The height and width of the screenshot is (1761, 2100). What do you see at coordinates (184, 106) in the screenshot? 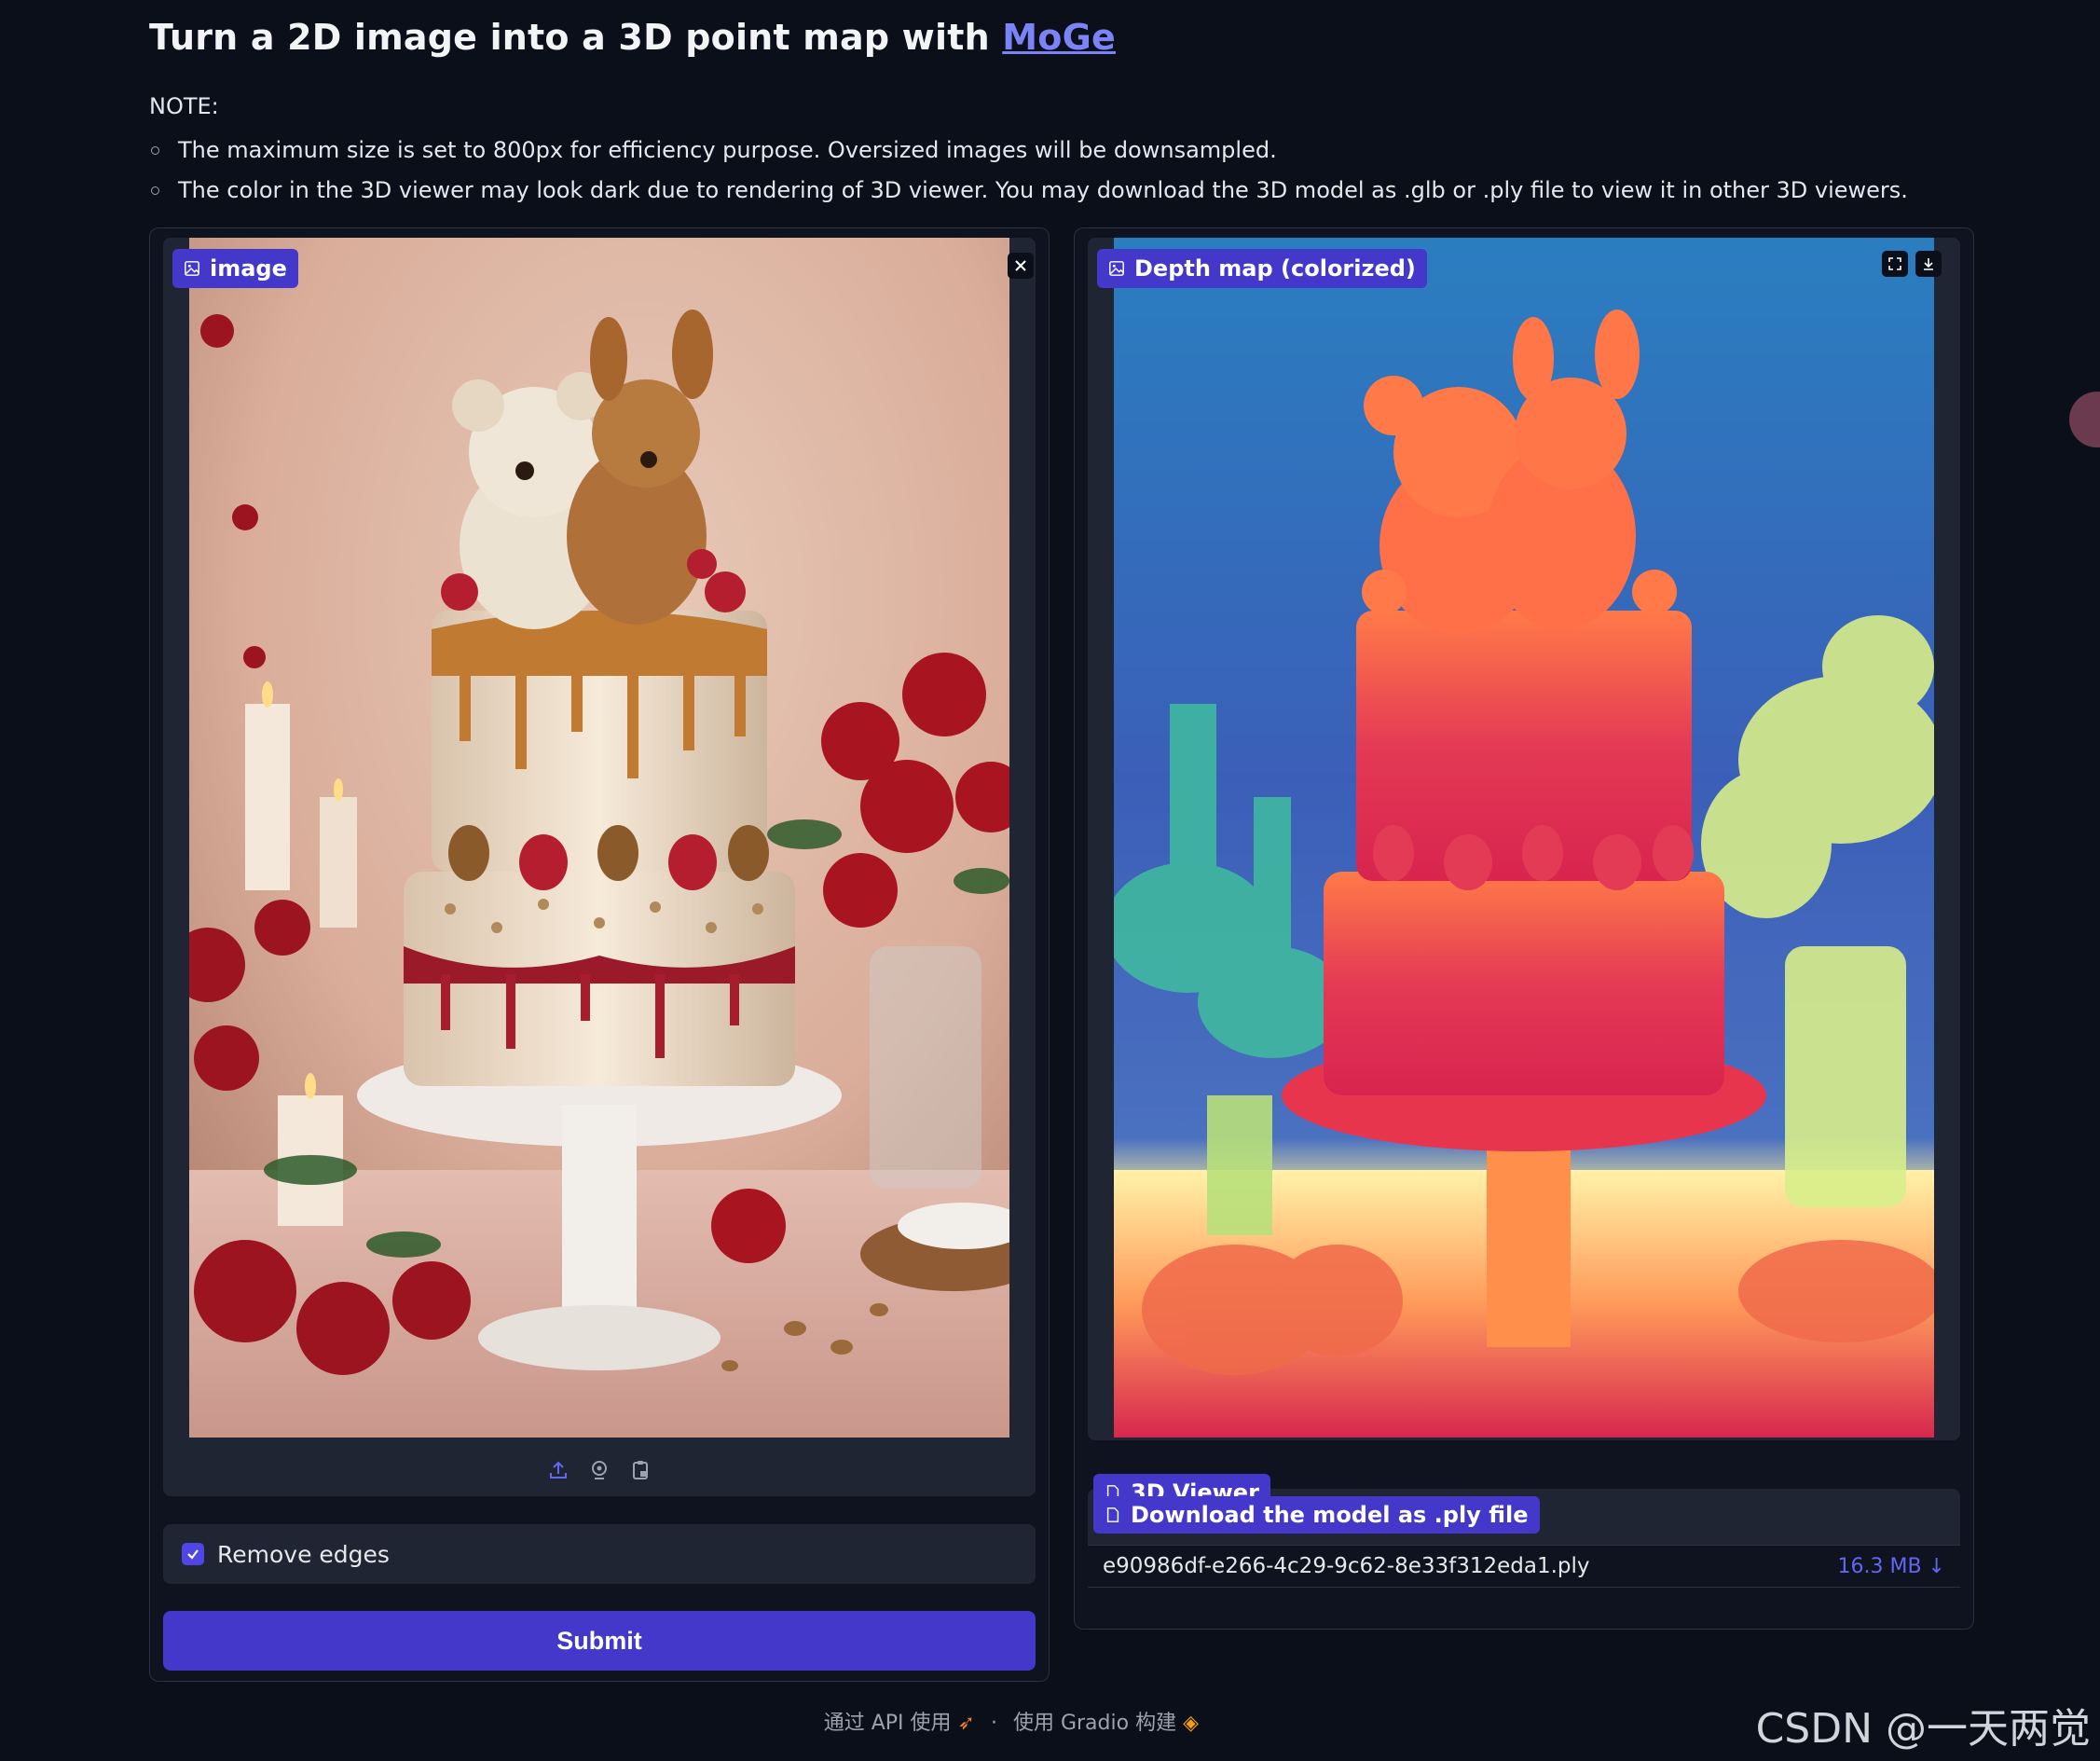
I see `note-label: NOTE:` at bounding box center [184, 106].